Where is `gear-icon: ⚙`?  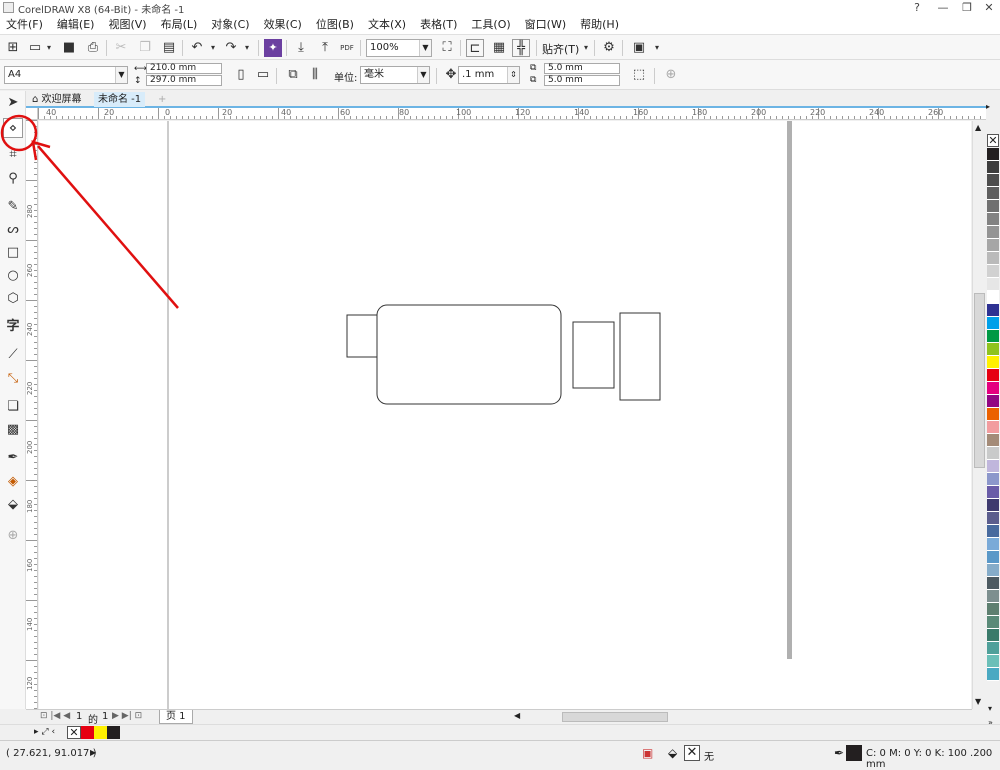
gear-icon: ⚙ is located at coordinates (609, 48).